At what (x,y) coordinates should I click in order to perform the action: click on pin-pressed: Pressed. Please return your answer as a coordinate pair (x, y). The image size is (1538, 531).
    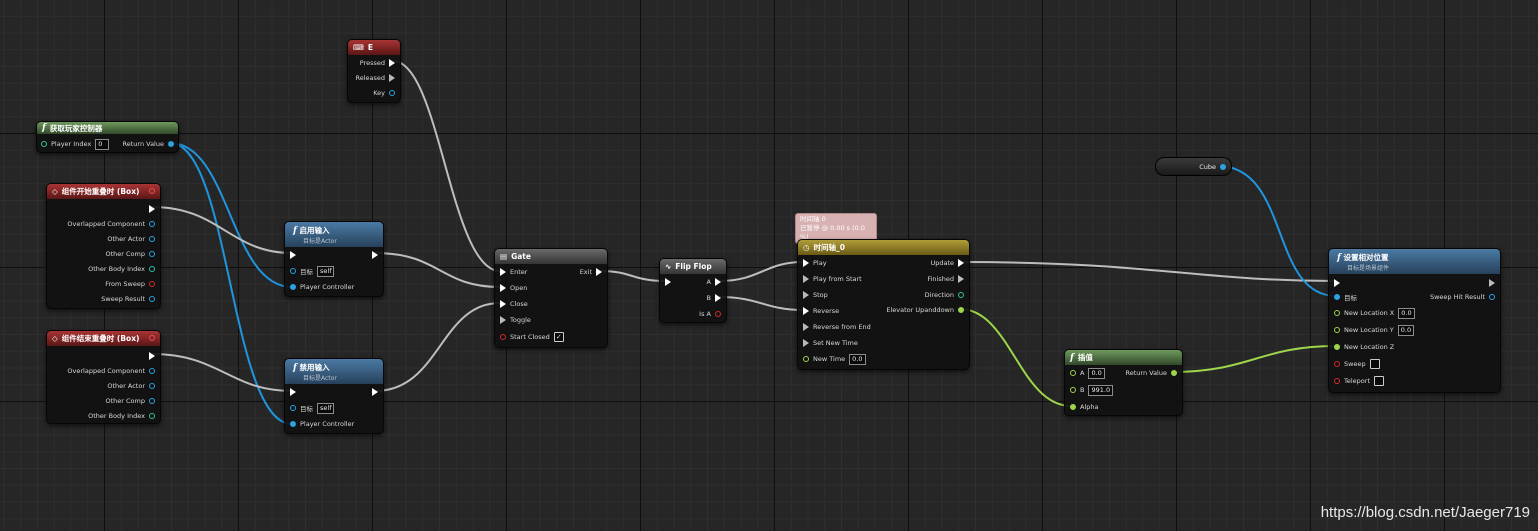
    Looking at the image, I should click on (377, 63).